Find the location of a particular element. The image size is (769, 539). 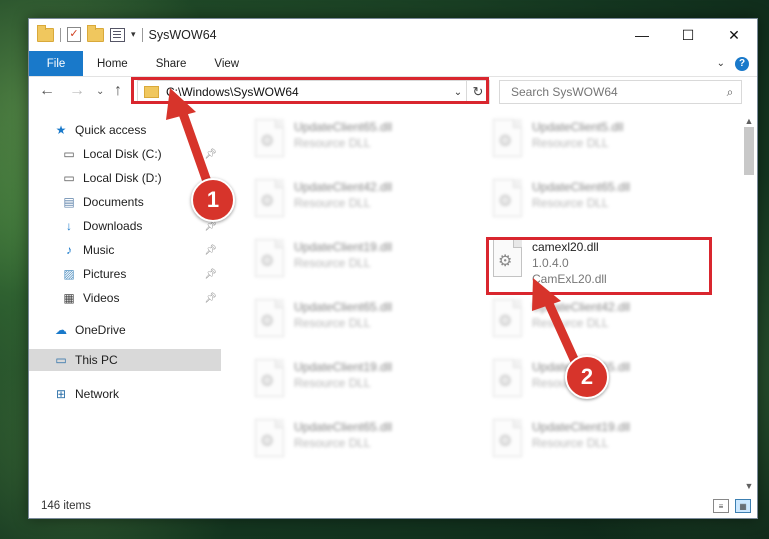

customize-toolbar-icon: ▾ is located at coordinates (133, 34).